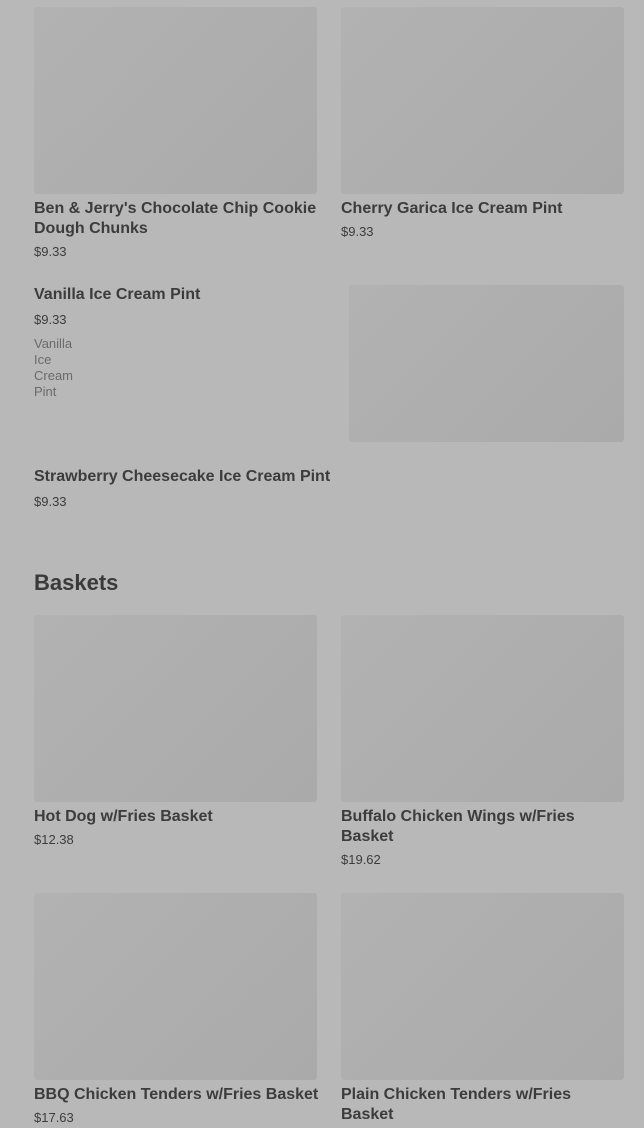 The height and width of the screenshot is (1128, 644). What do you see at coordinates (117, 294) in the screenshot?
I see `item-name: Vanilla Ice Cream Pint` at bounding box center [117, 294].